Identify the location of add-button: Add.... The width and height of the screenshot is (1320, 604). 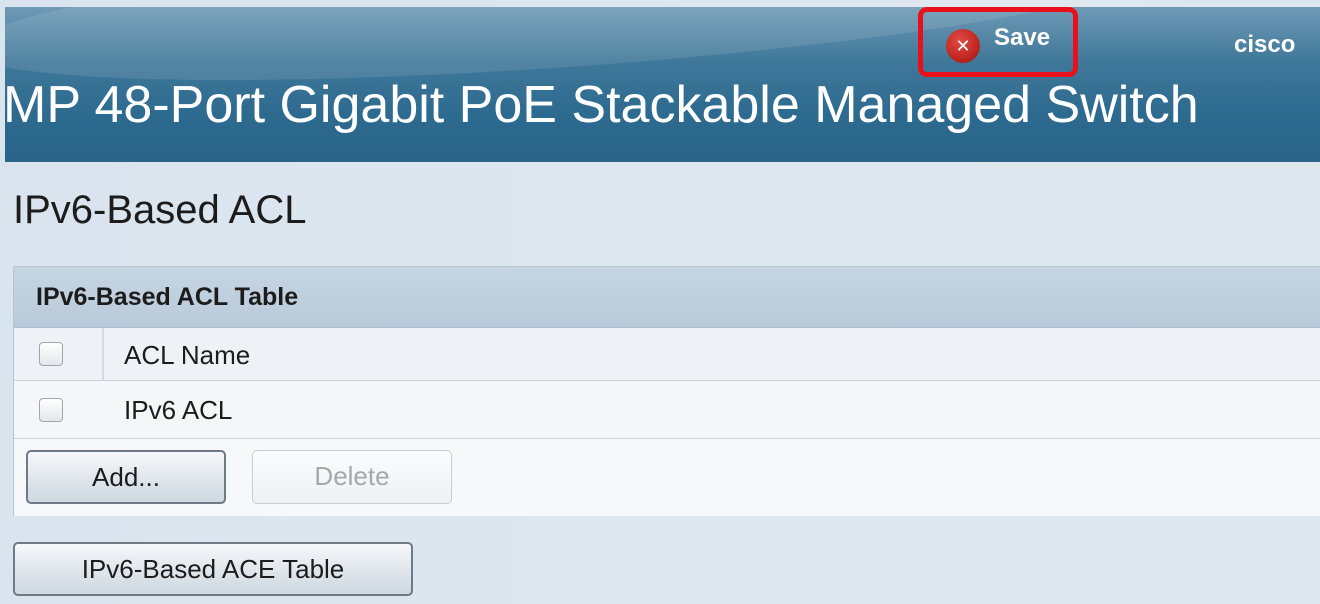
(126, 477).